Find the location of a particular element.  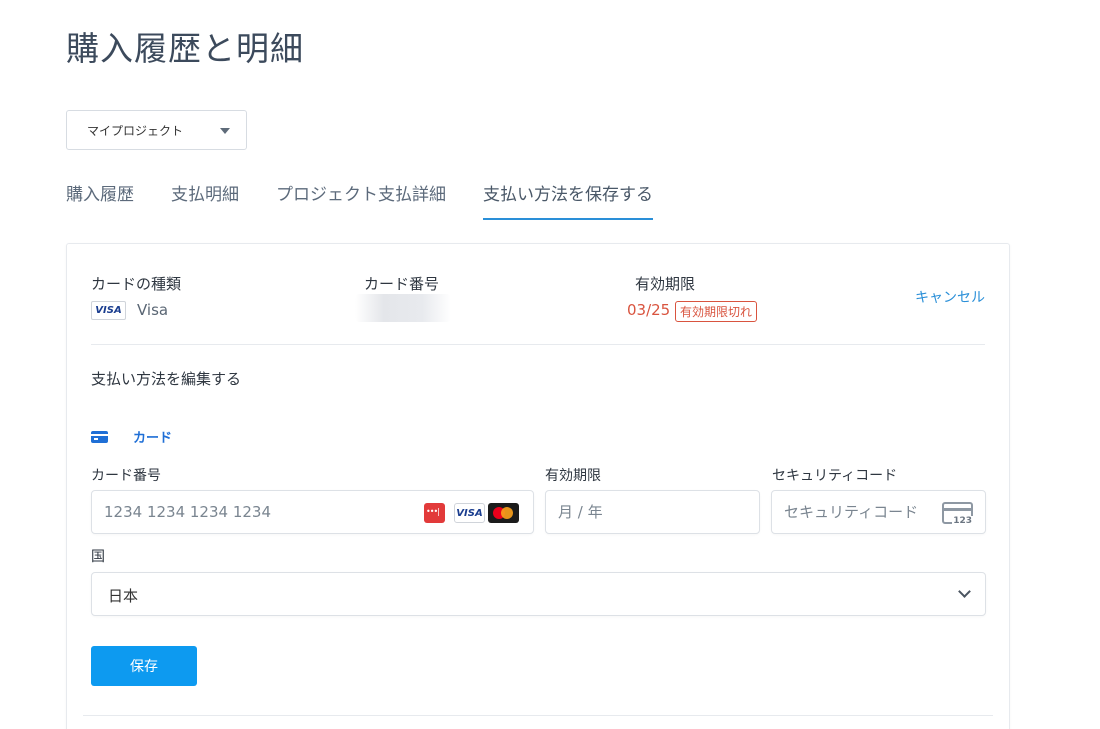

tab-bar: 購入履歴 支払明細 プロジェクト支払詳細 支払い方法を保存する is located at coordinates (378, 199).